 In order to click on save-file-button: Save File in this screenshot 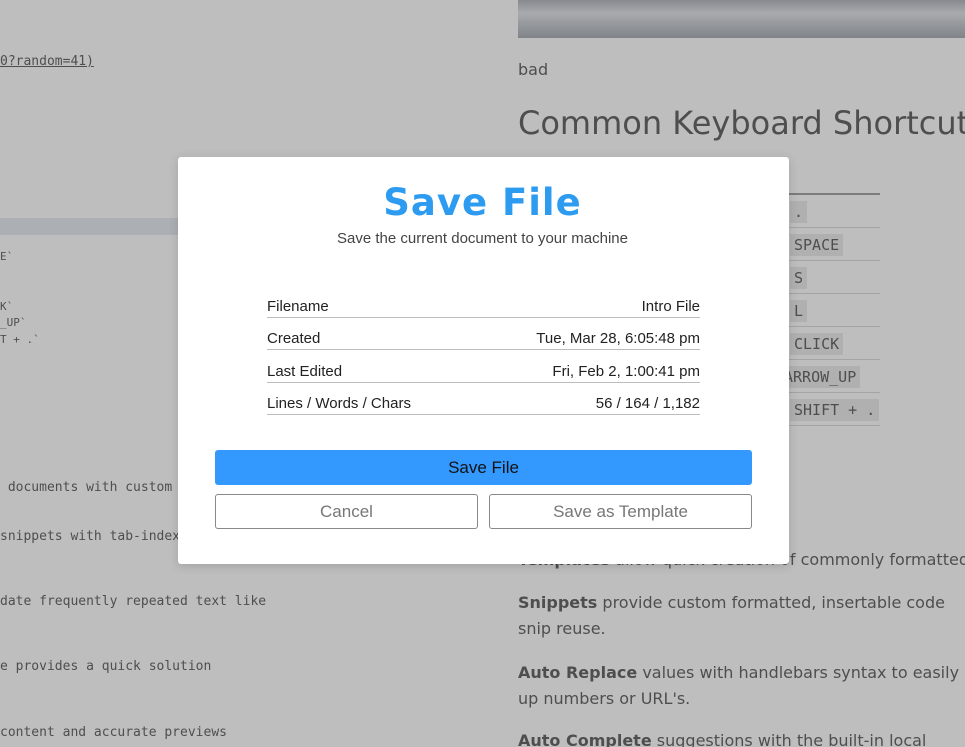, I will do `click(483, 467)`.